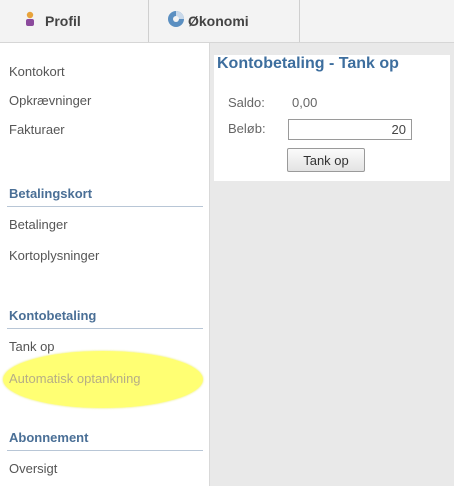 The height and width of the screenshot is (486, 454). What do you see at coordinates (308, 63) in the screenshot?
I see `page-title: Kontobetaling - Tank op` at bounding box center [308, 63].